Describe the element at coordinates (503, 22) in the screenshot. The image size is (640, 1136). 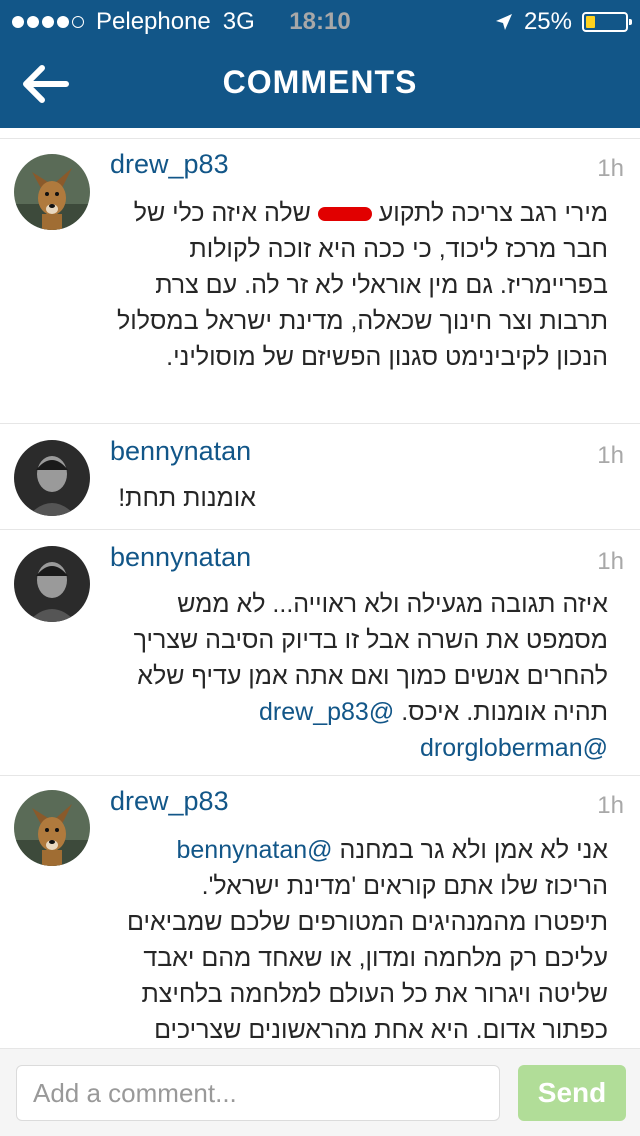
I see `location-arrow-icon` at that location.